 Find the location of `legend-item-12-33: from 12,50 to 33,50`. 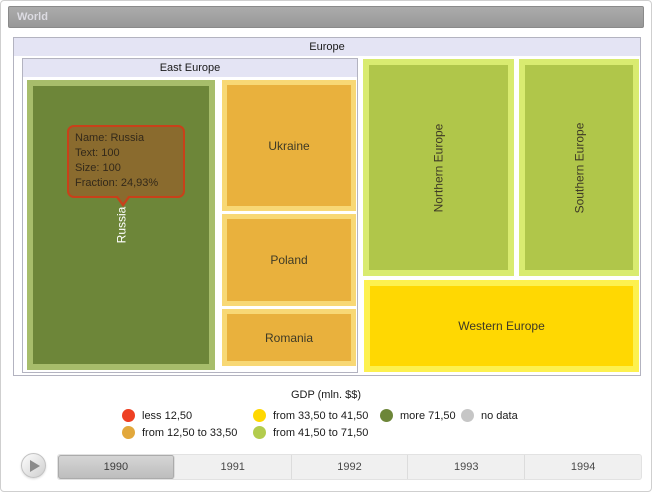

legend-item-12-33: from 12,50 to 33,50 is located at coordinates (187, 432).